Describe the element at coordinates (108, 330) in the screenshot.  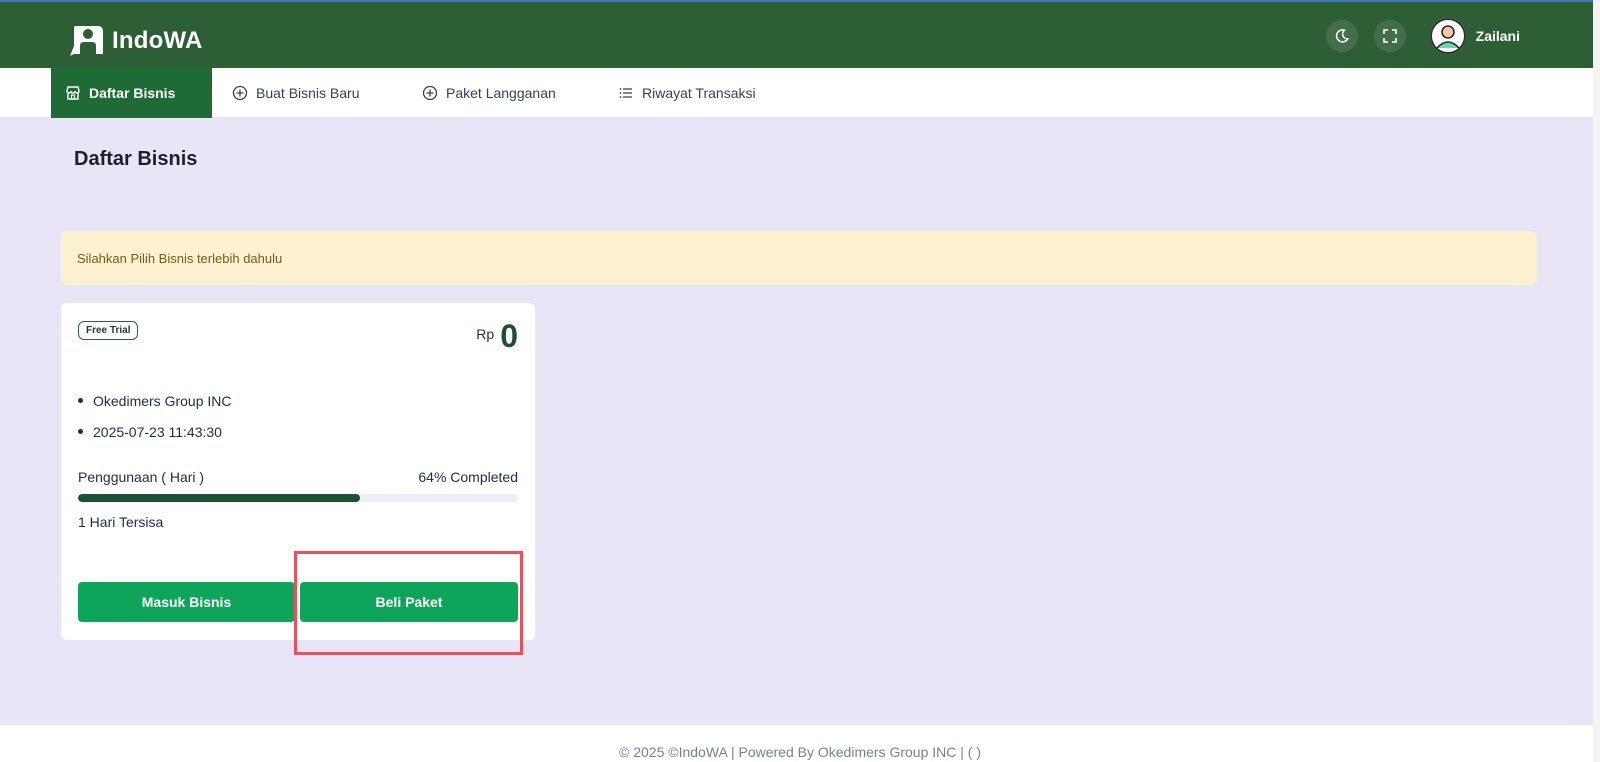
I see `plan-badge: Free Trial` at that location.